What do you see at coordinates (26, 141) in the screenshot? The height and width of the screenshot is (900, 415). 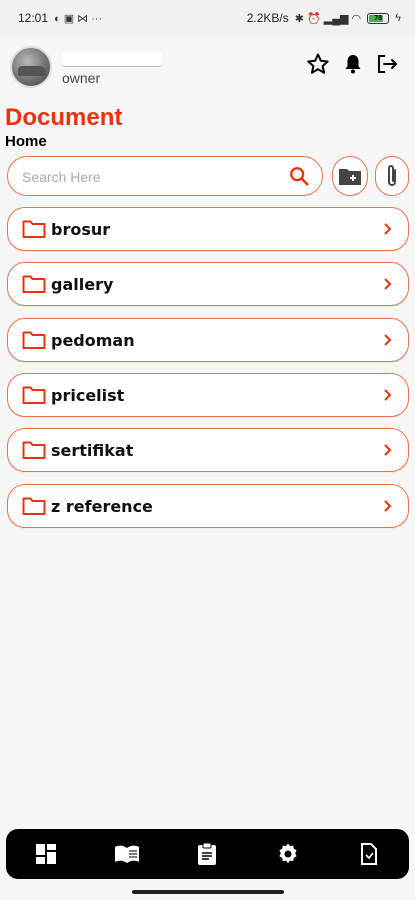 I see `breadcrumb: Home` at bounding box center [26, 141].